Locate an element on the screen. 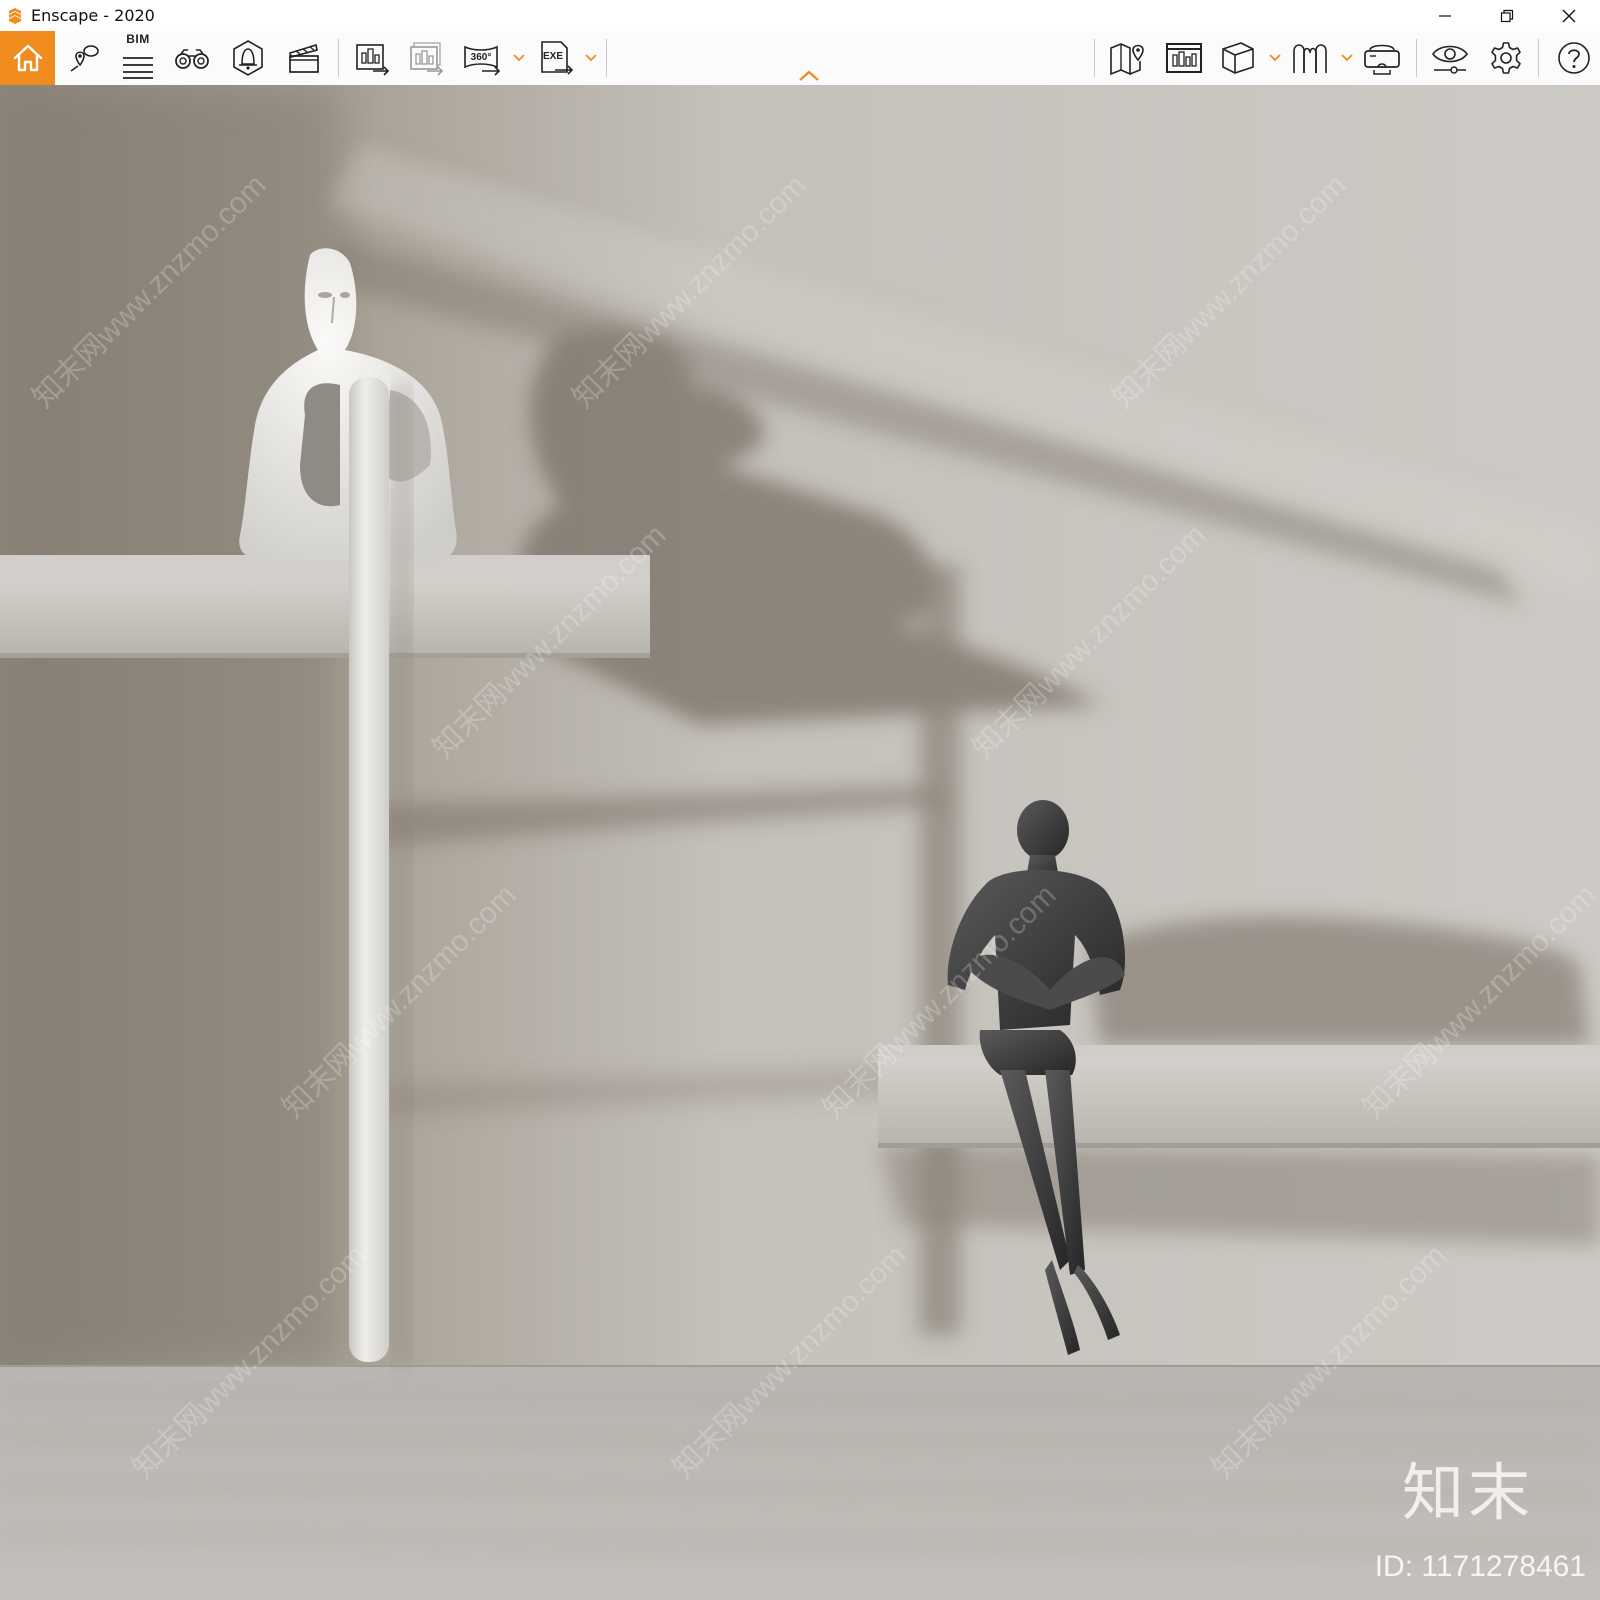  binoculars-icon is located at coordinates (192, 59).